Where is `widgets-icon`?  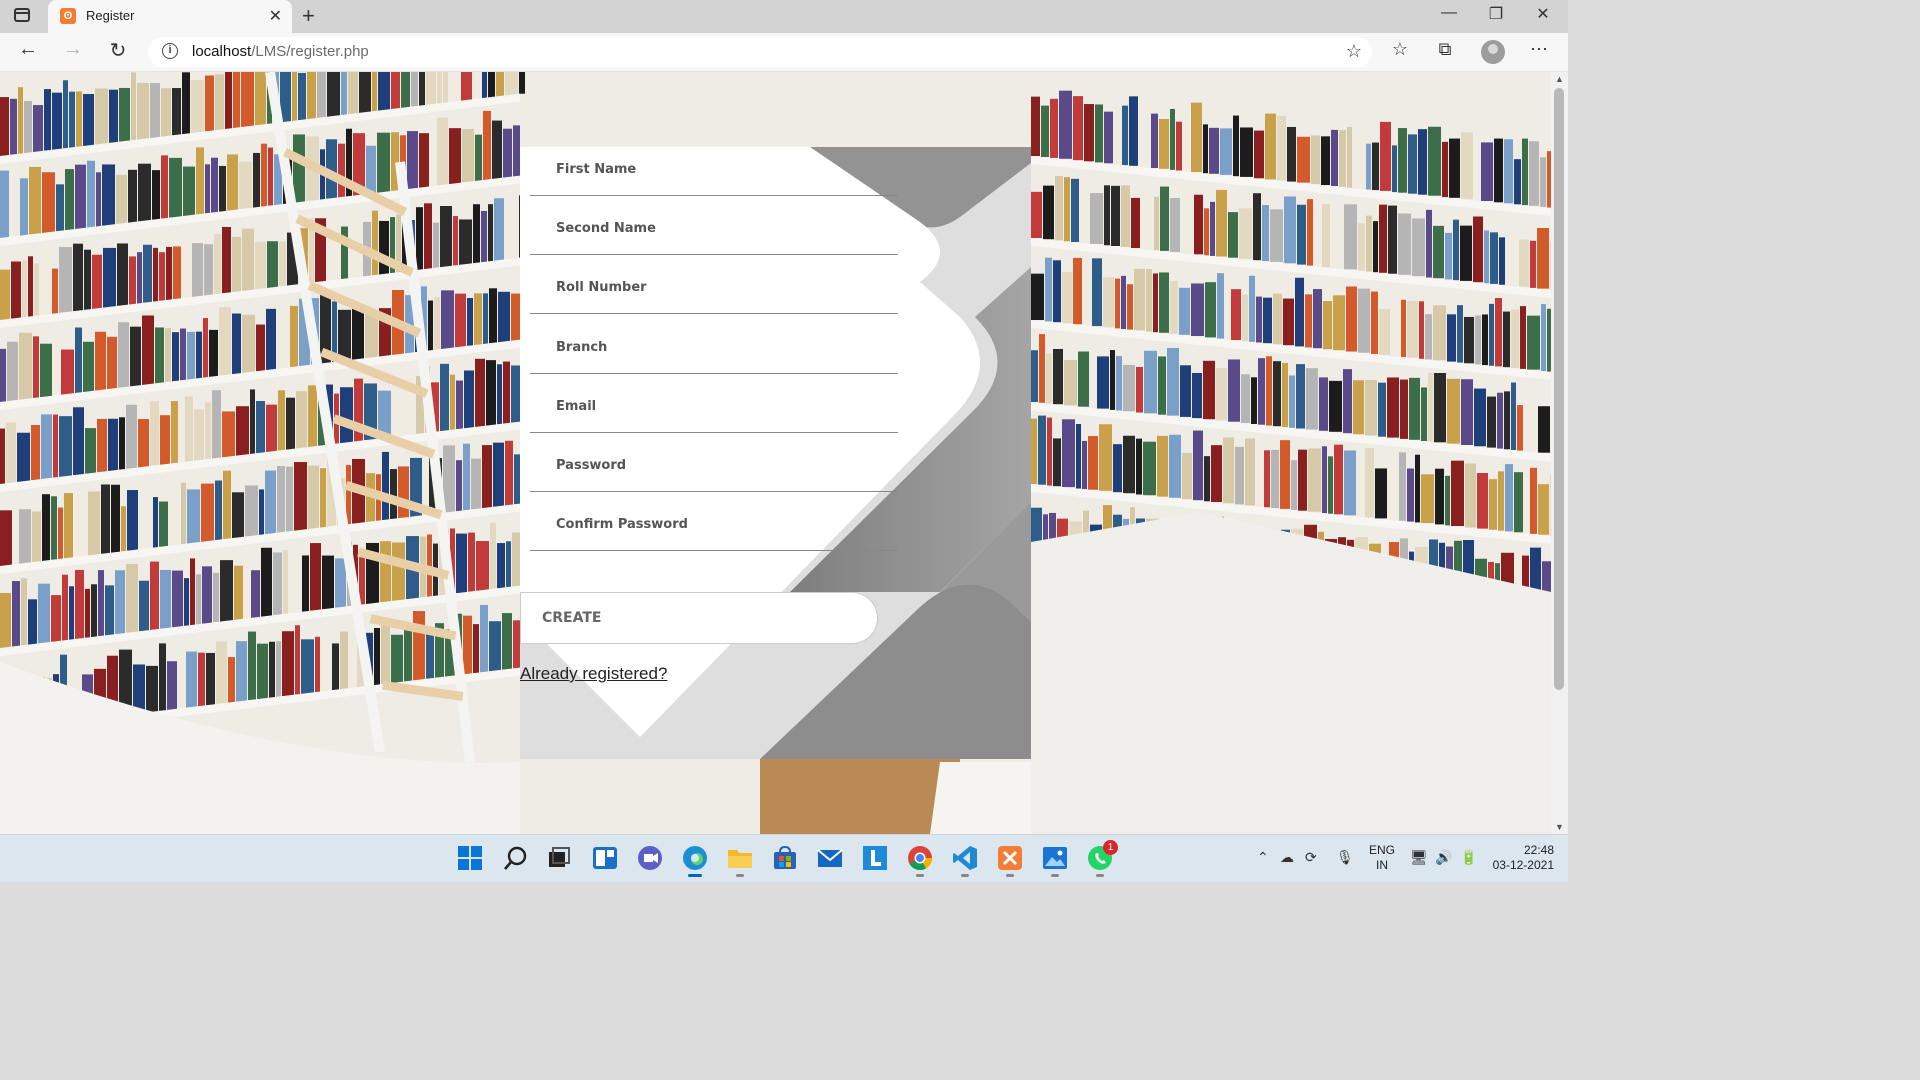 widgets-icon is located at coordinates (605, 858).